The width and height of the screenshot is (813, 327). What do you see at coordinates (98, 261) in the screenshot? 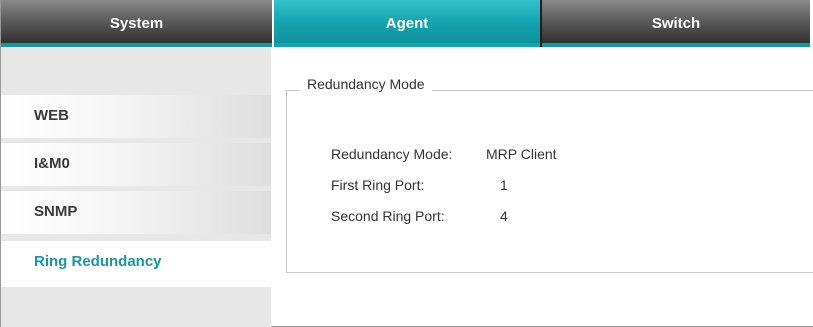
I see `sidebar-item-label: Ring Redundancy` at bounding box center [98, 261].